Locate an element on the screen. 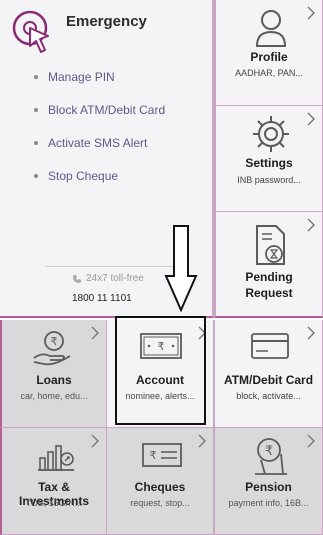  cheque-icon: ₹ is located at coordinates (162, 455).